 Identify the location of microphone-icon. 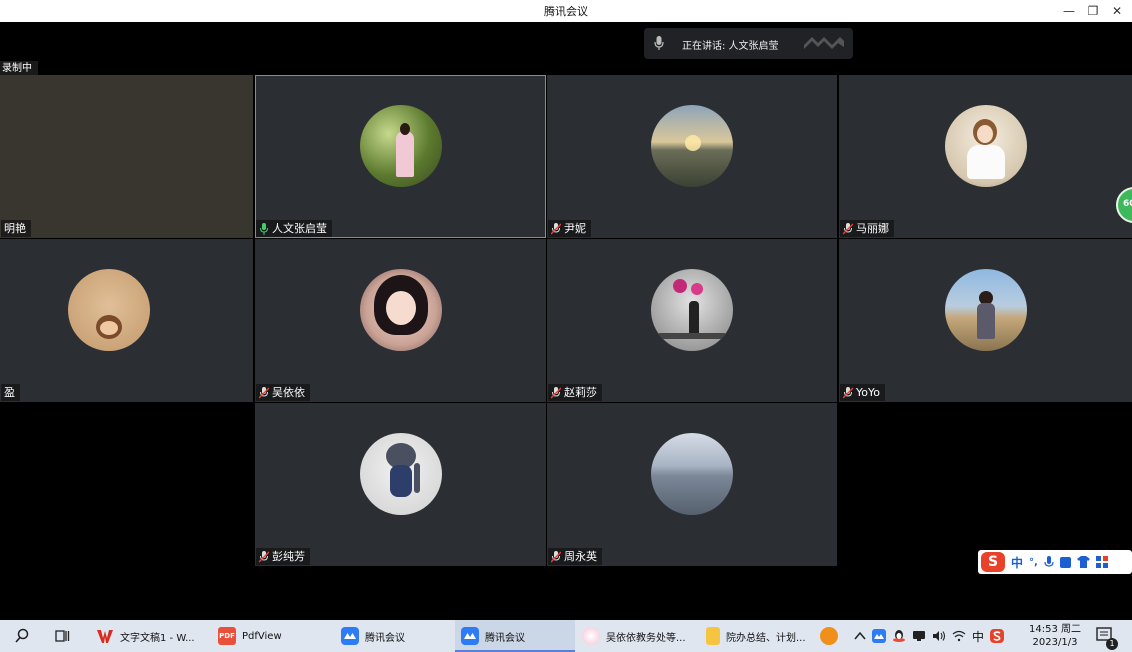
(659, 43).